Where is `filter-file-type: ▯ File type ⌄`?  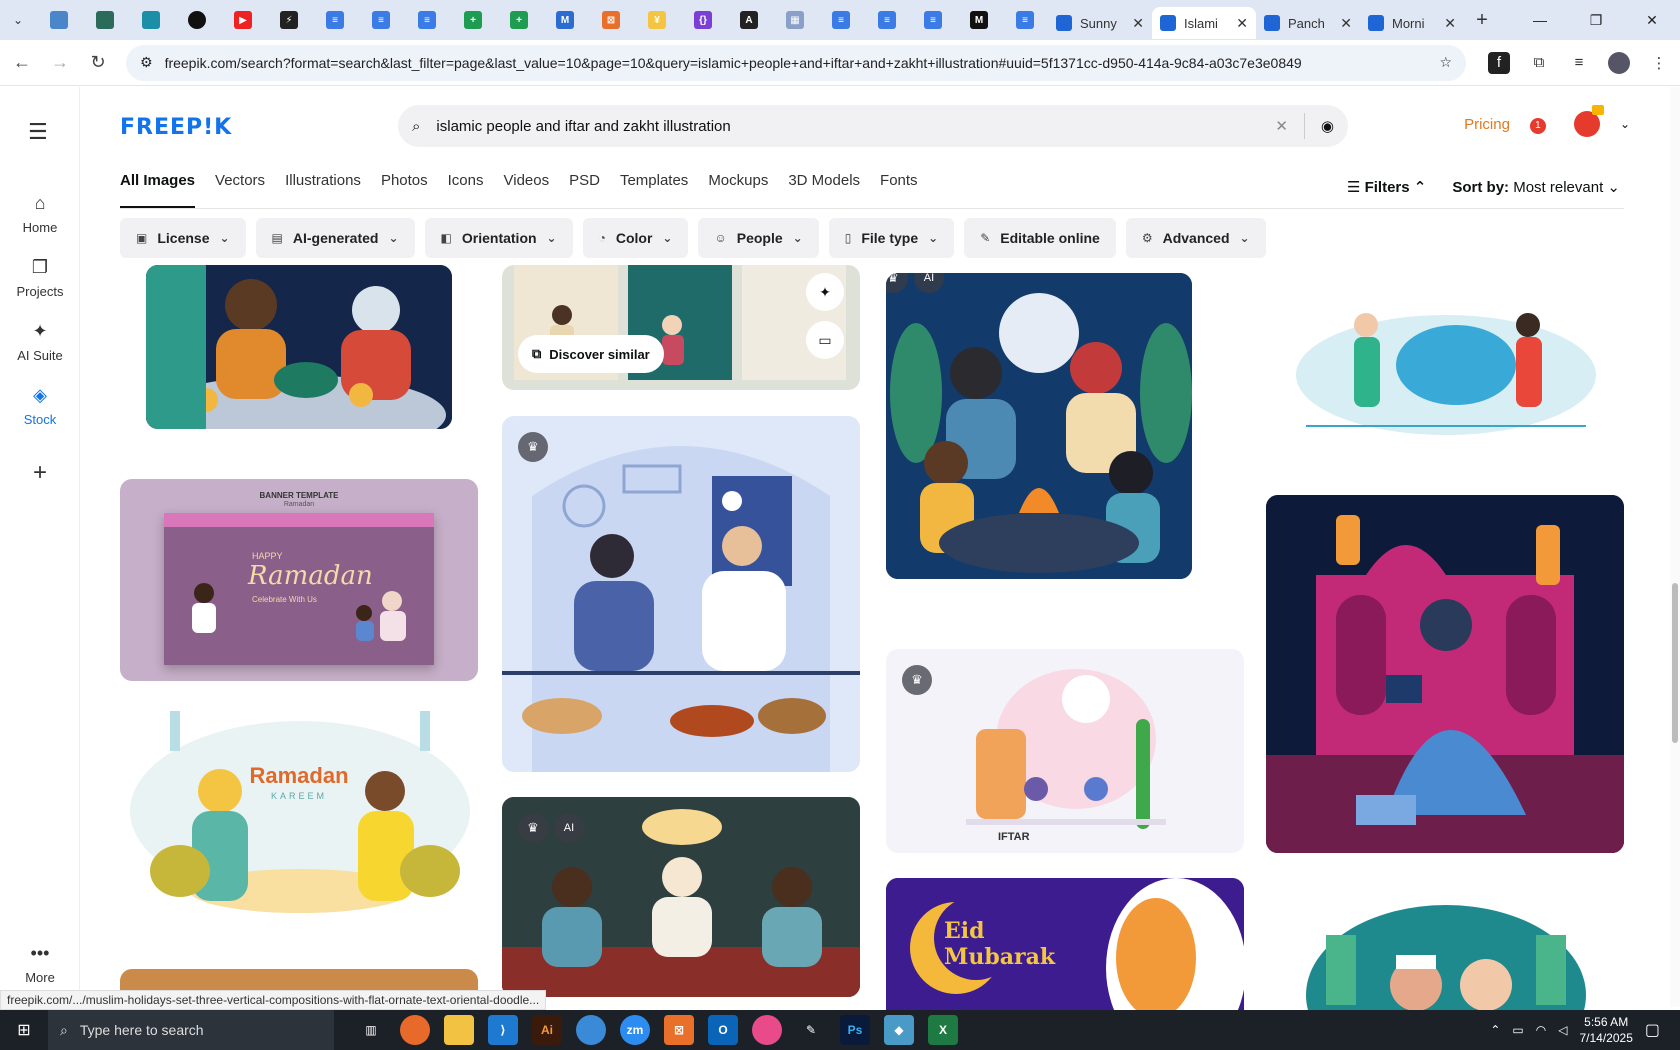
filter-file-type: ▯ File type ⌄ is located at coordinates (891, 238).